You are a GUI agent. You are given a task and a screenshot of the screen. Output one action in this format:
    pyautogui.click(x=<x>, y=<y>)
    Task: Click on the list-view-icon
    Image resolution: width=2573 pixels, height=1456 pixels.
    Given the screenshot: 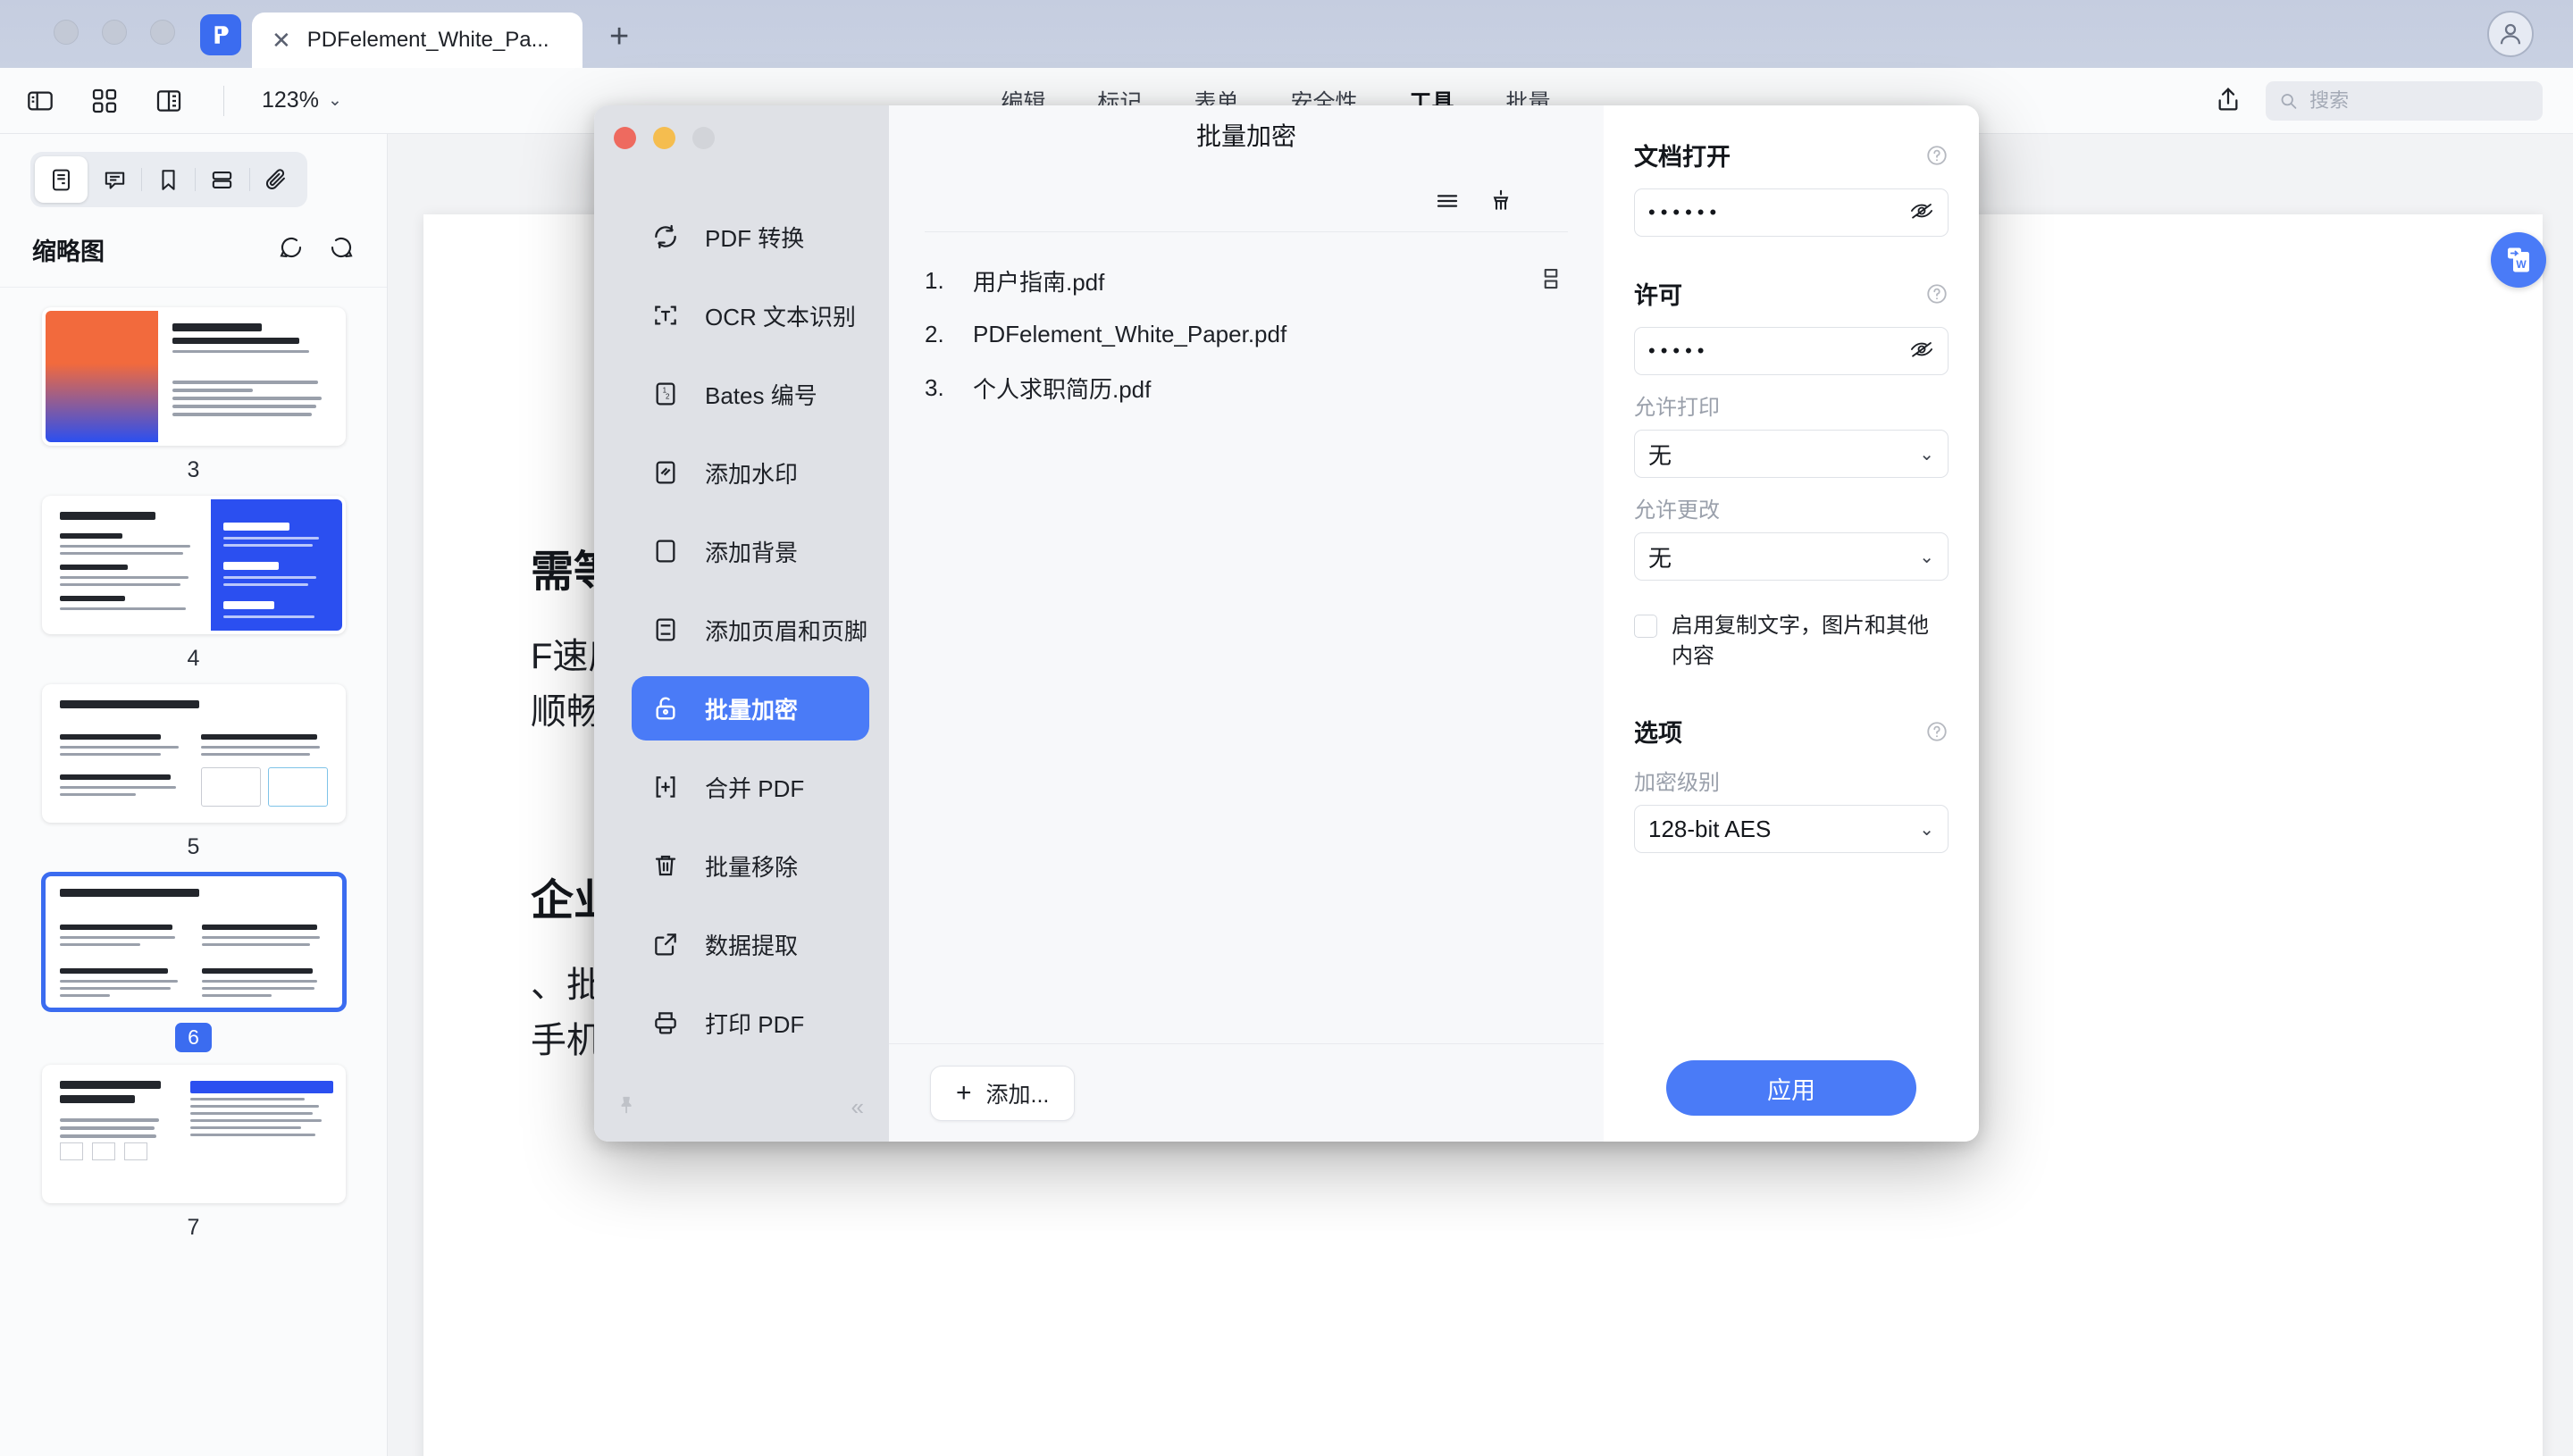 What is the action you would take?
    pyautogui.click(x=1447, y=203)
    